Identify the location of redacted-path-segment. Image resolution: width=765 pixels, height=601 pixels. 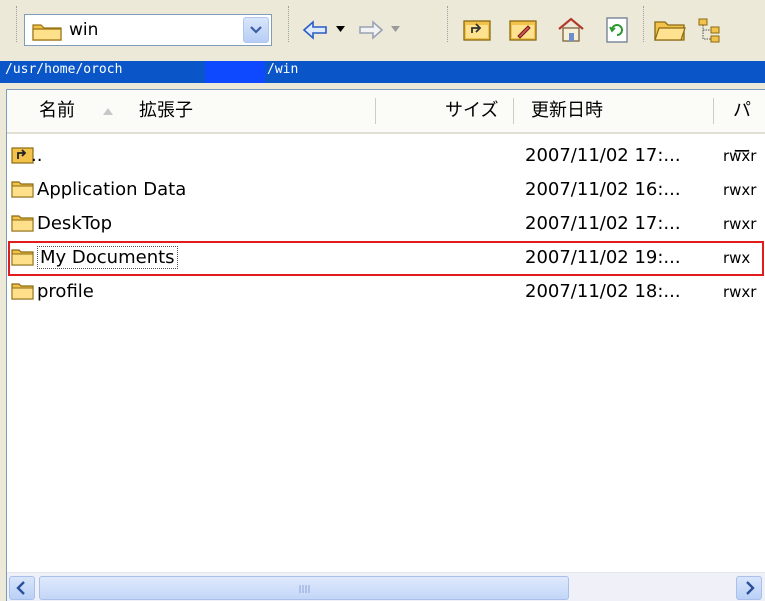
(235, 72).